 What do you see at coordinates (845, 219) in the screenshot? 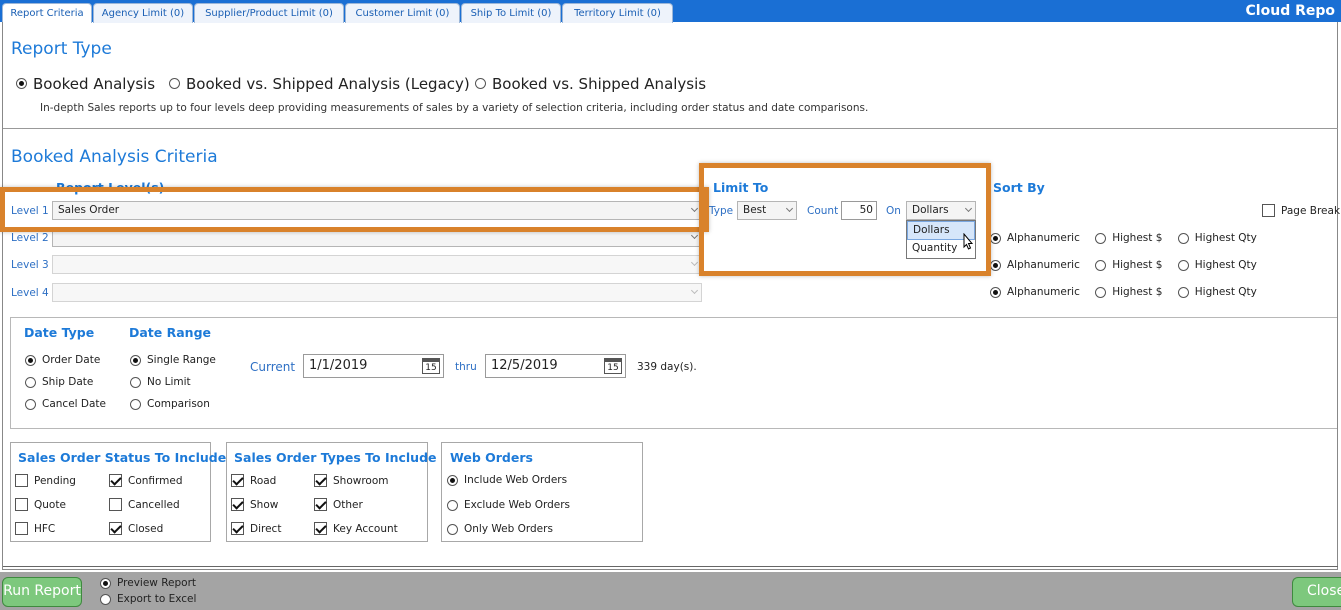
I see `highlight-limit-to` at bounding box center [845, 219].